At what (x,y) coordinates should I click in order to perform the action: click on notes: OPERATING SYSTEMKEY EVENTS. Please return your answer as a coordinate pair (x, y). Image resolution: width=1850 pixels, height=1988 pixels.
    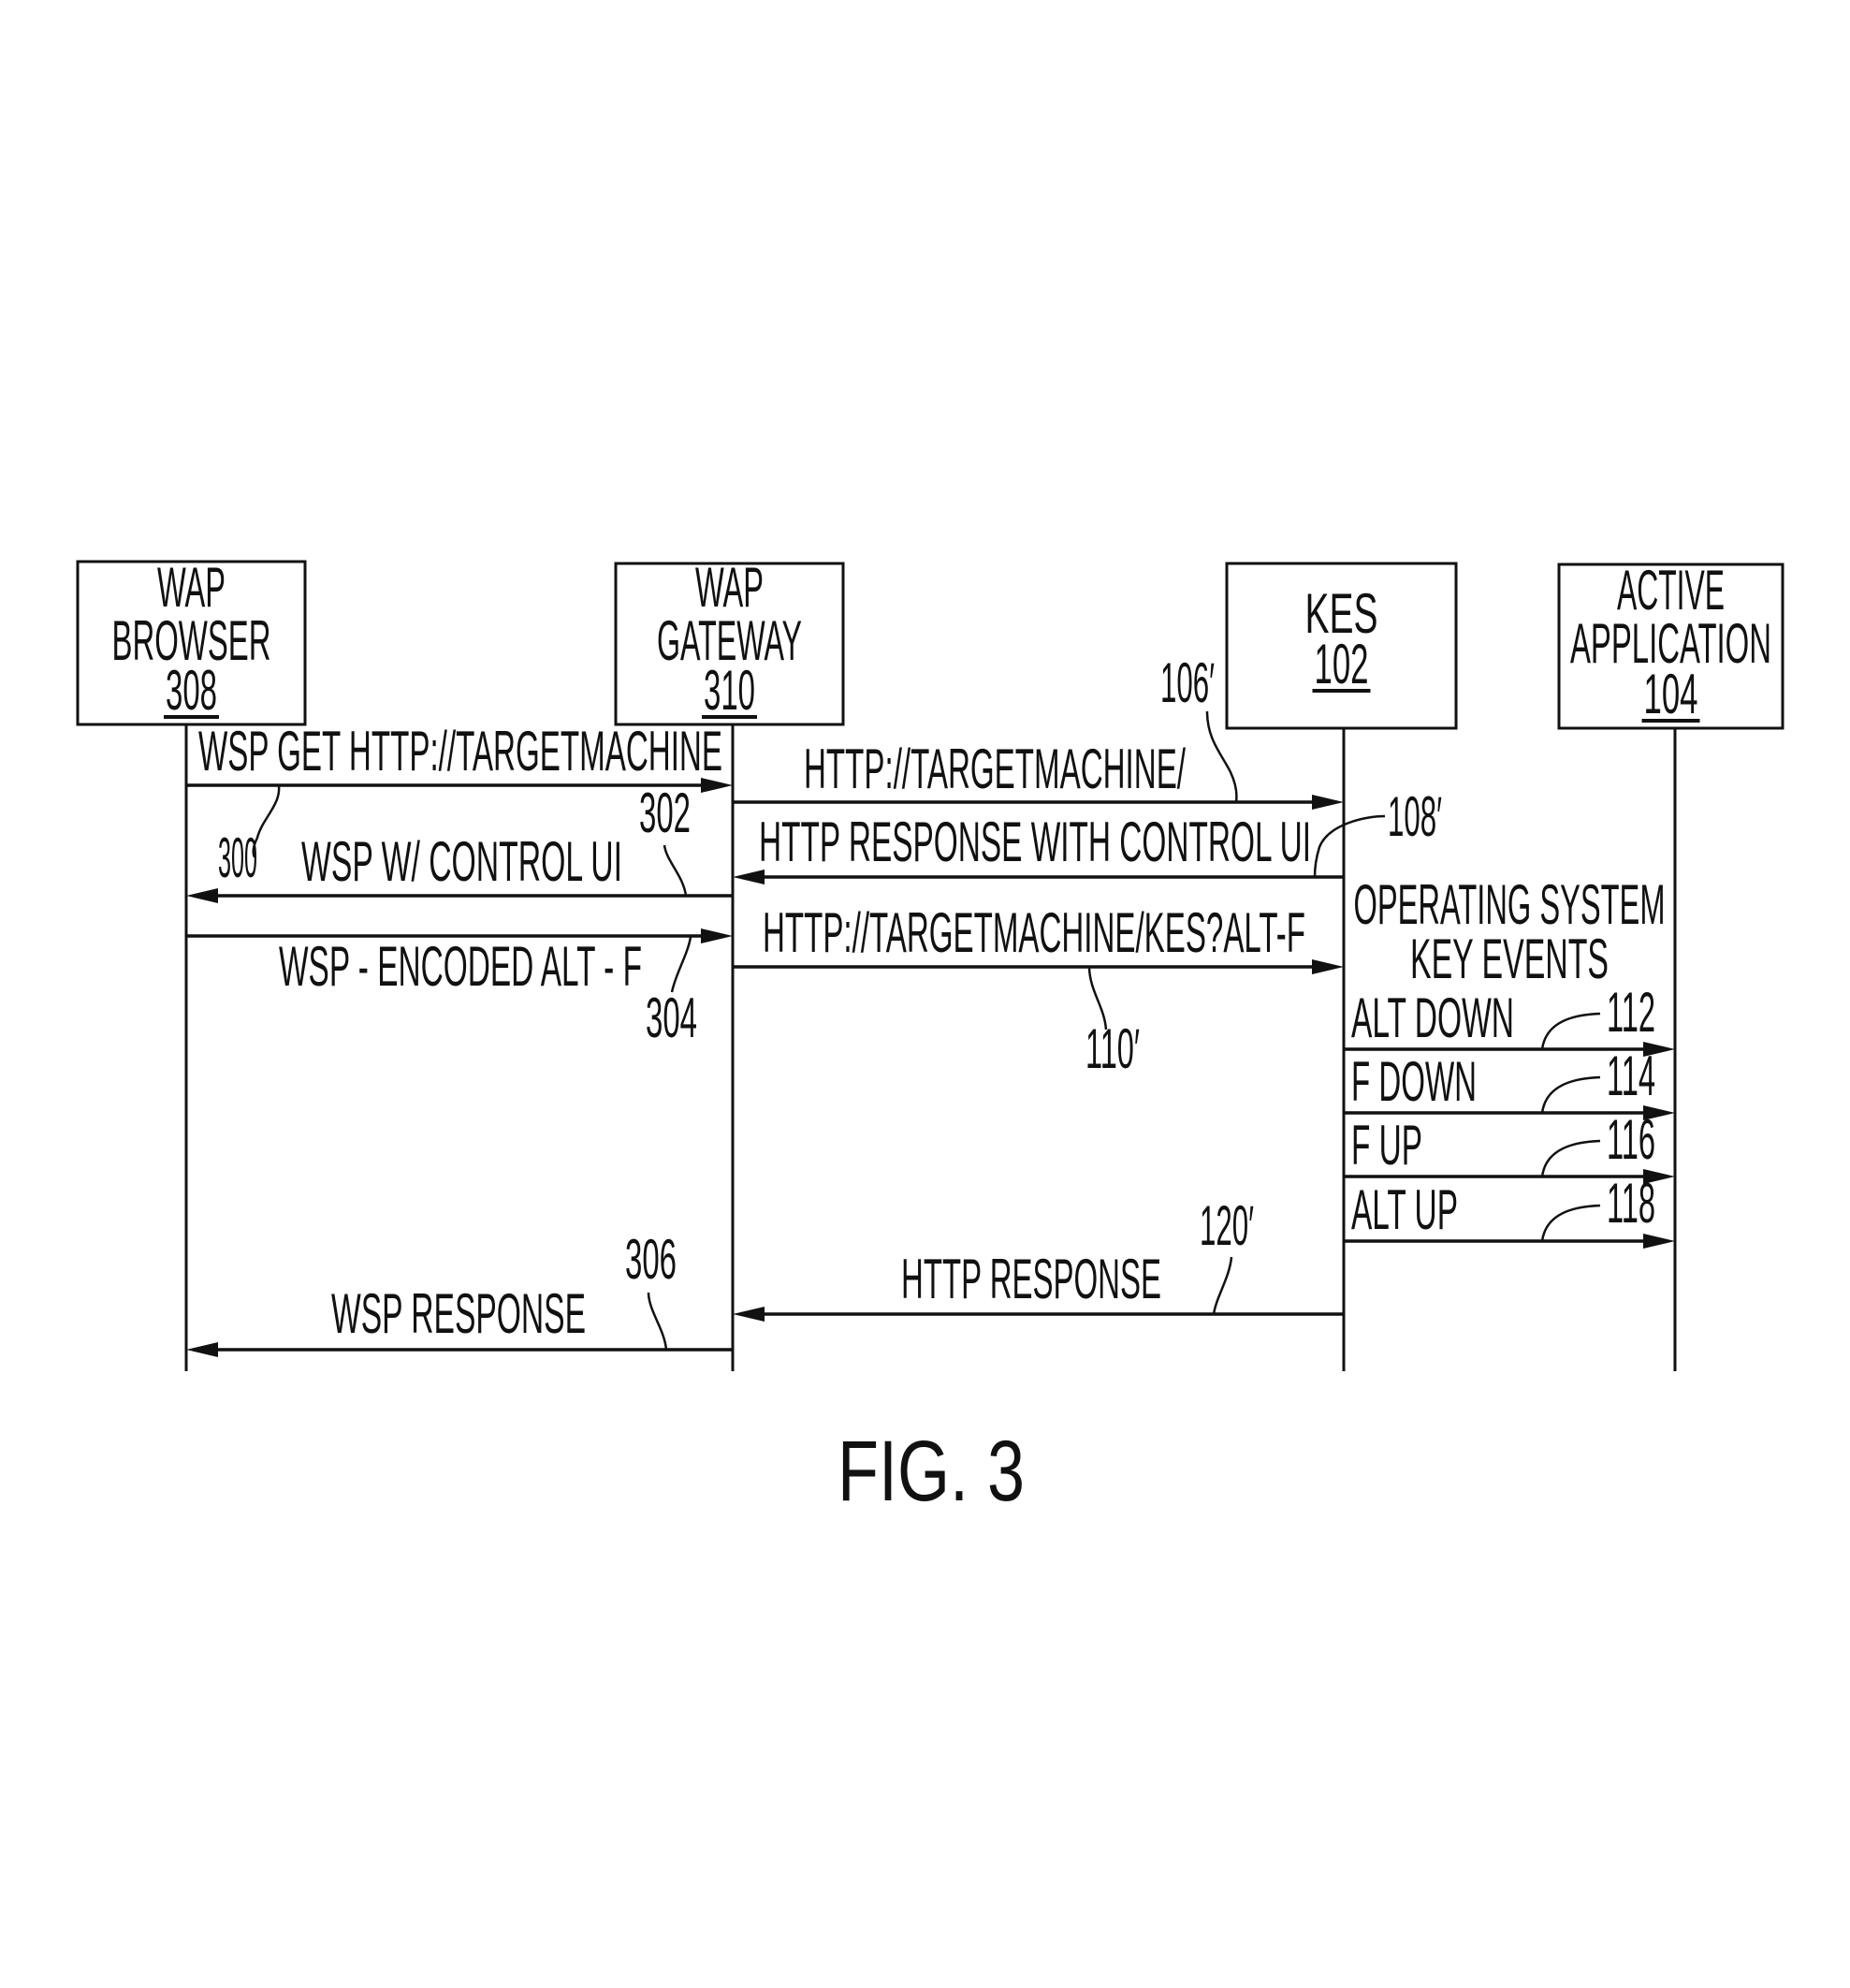
    Looking at the image, I should click on (1510, 931).